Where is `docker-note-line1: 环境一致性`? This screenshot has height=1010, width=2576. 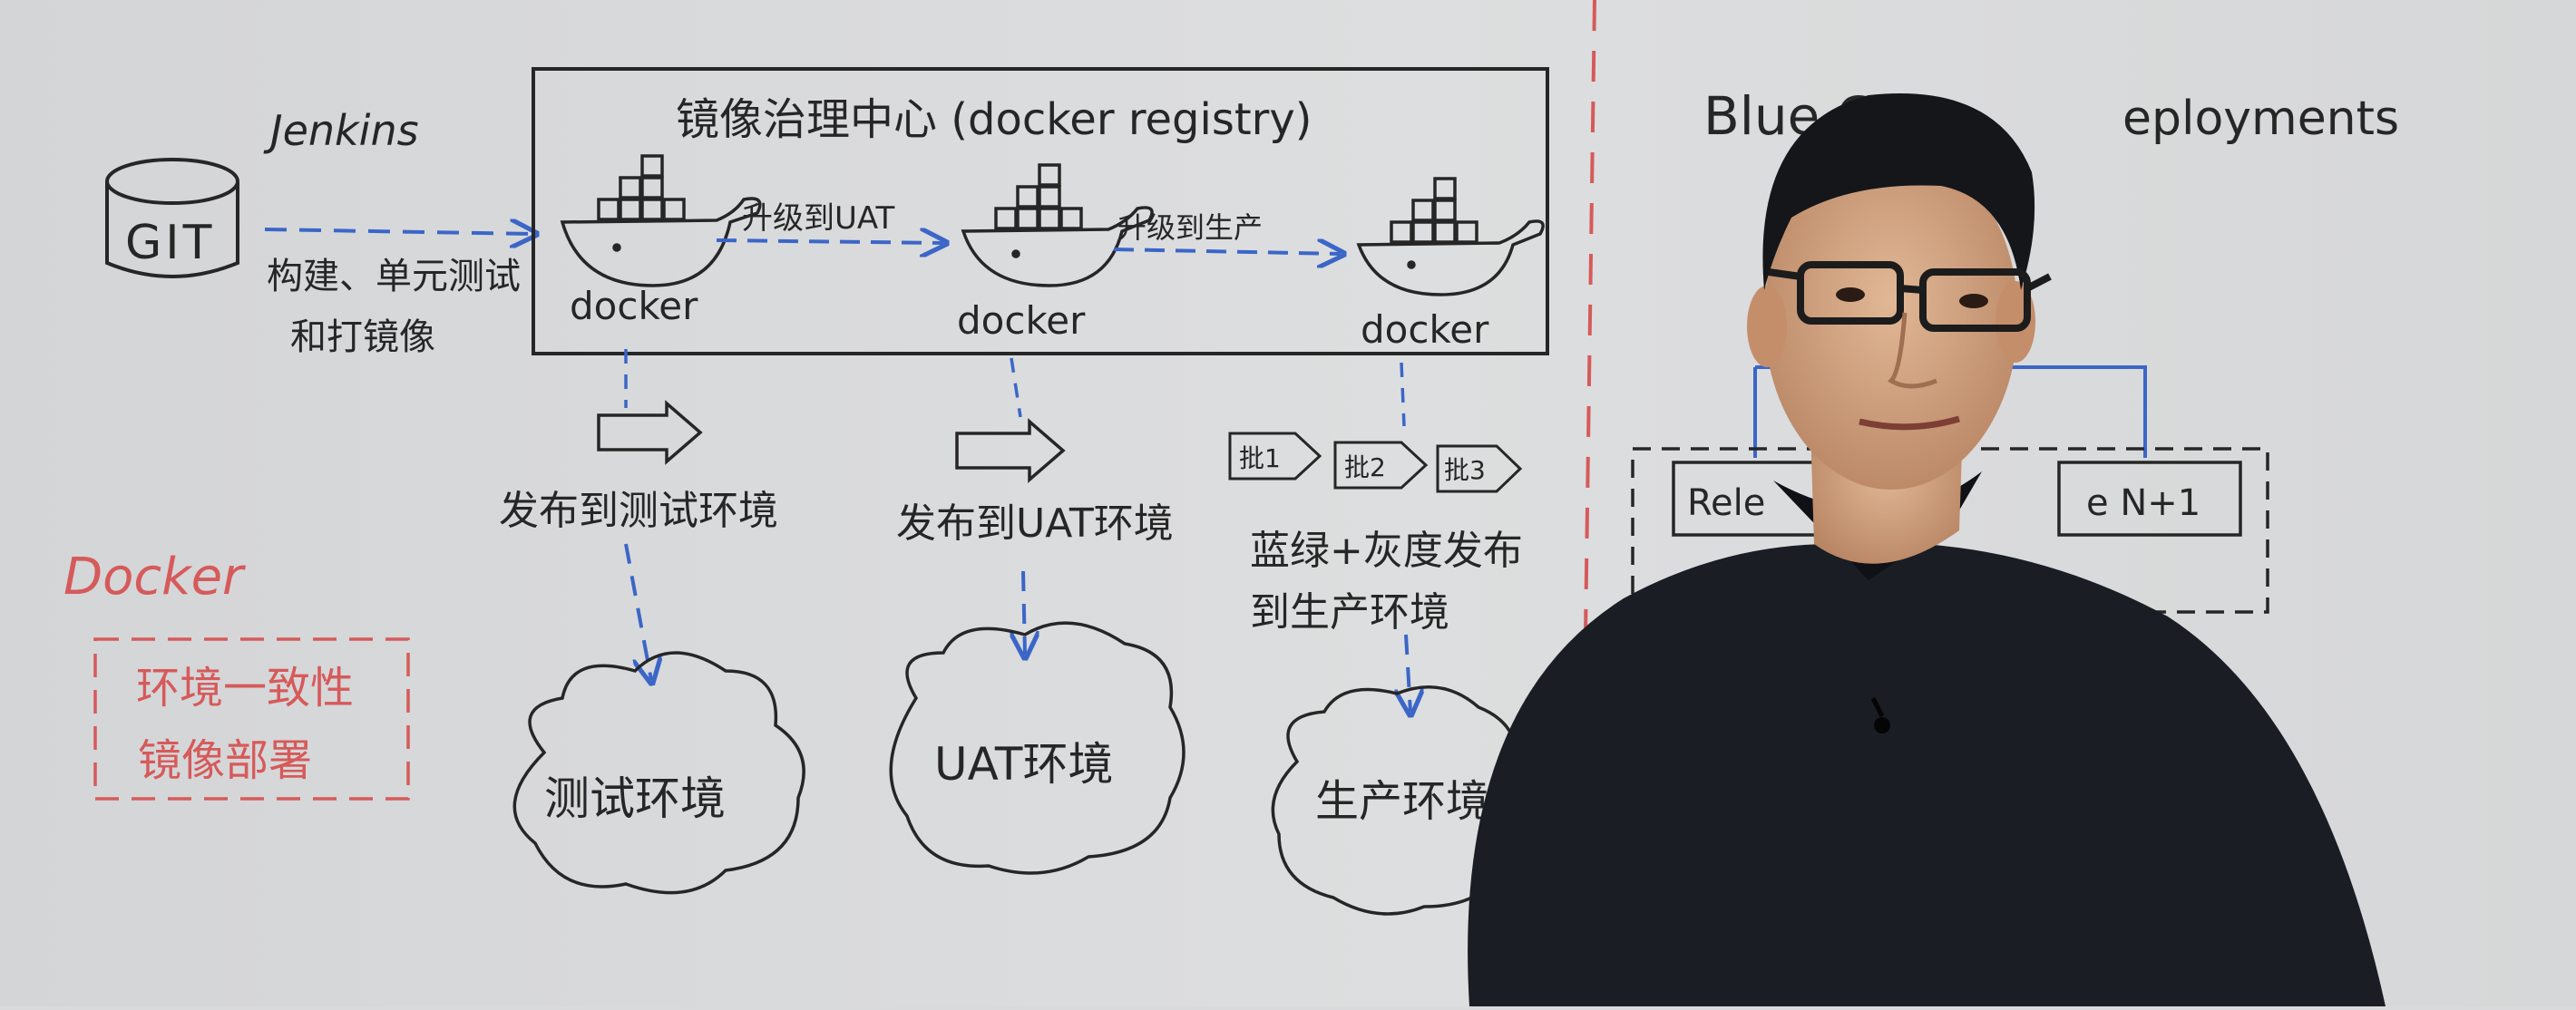
docker-note-line1: 环境一致性 is located at coordinates (245, 688).